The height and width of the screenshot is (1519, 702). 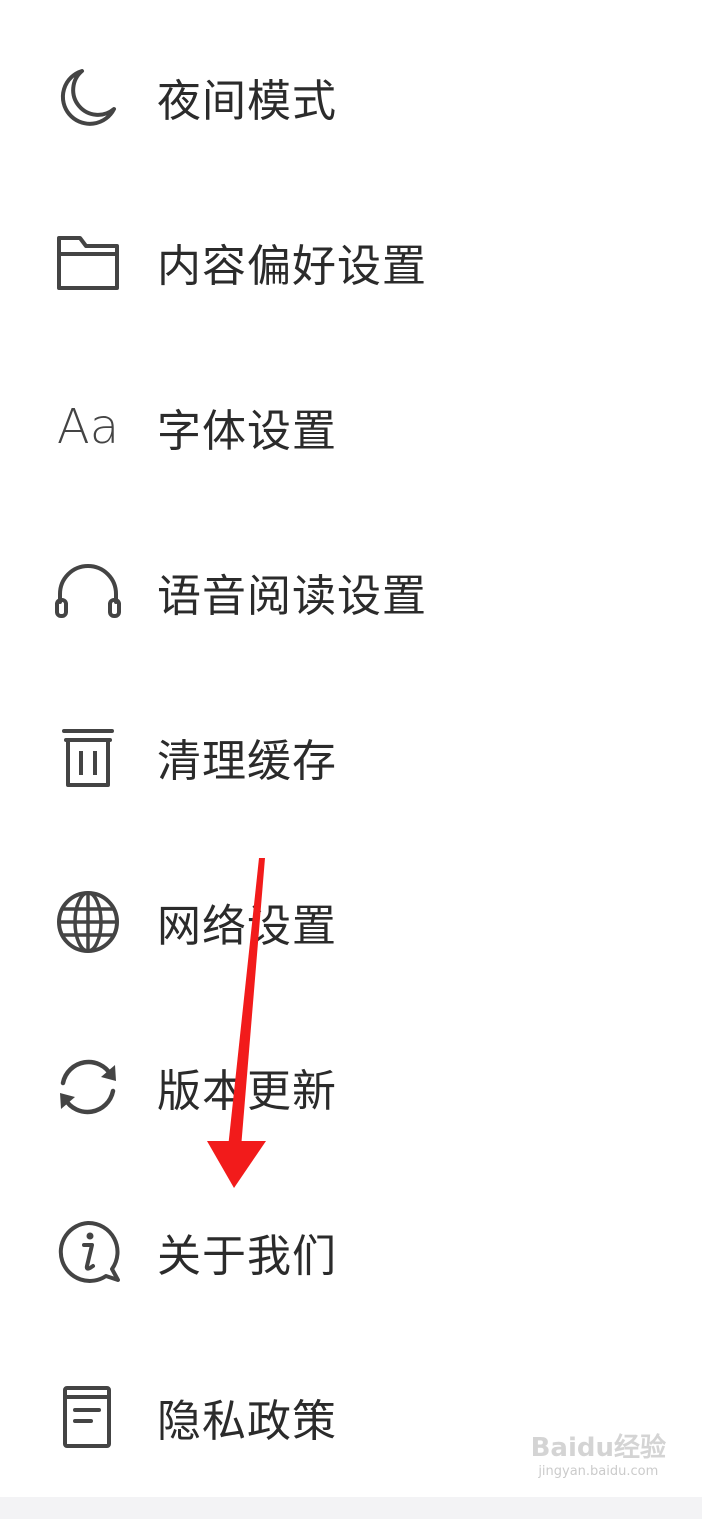 What do you see at coordinates (598, 1471) in the screenshot?
I see `watermark-sub-text: jingyan.baidu.com` at bounding box center [598, 1471].